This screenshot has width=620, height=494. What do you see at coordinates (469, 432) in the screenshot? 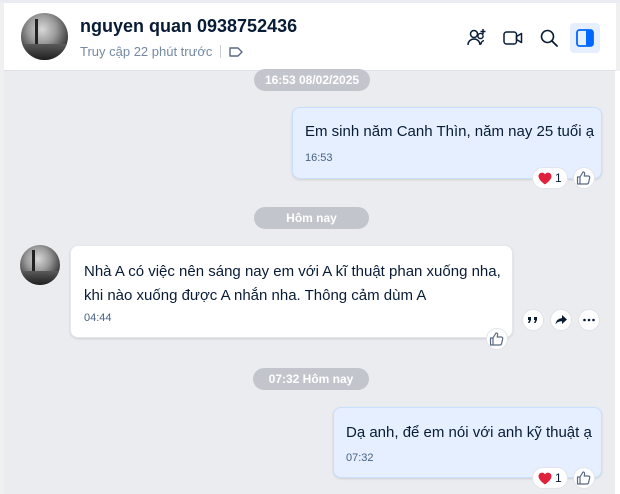
I see `message-text: Dạ anh, để em nói với anh kỹ thuật ạ` at bounding box center [469, 432].